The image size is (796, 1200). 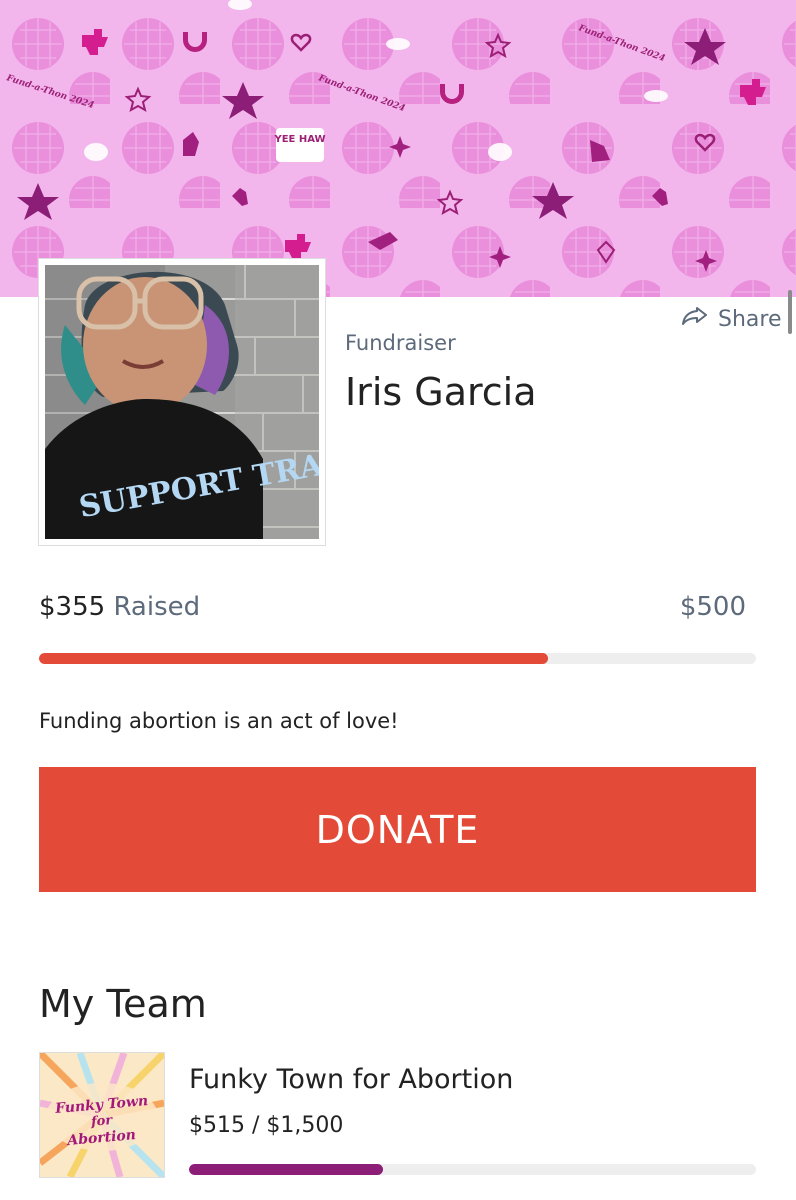 I want to click on raised-summary: $355 Raised, so click(x=119, y=607).